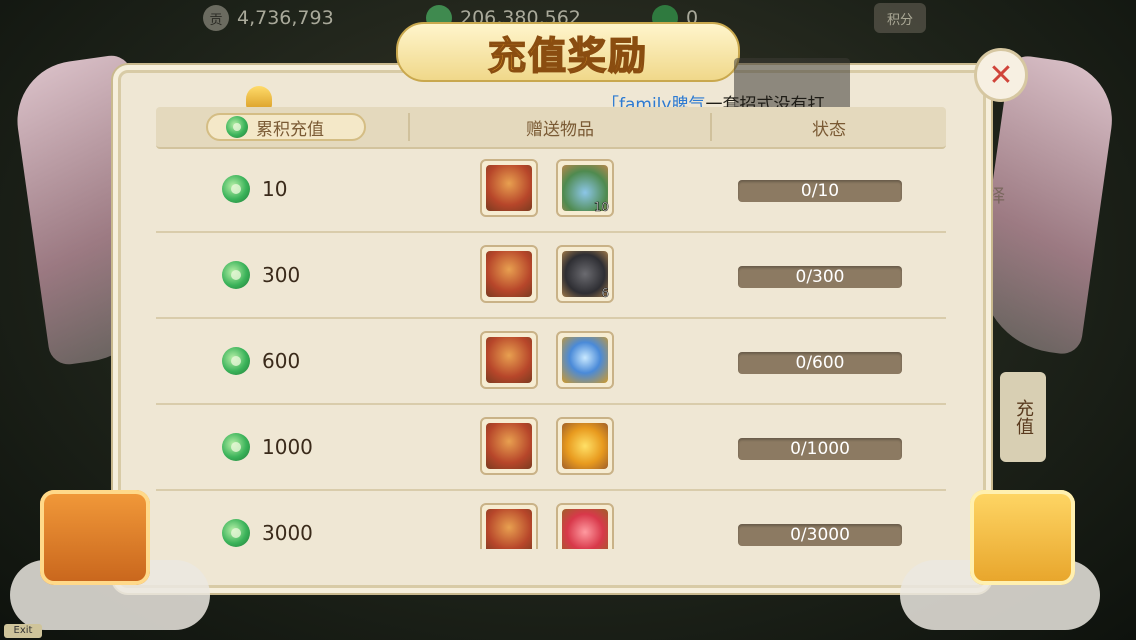  Describe the element at coordinates (23, 631) in the screenshot. I see `exit-button: Exit` at that location.